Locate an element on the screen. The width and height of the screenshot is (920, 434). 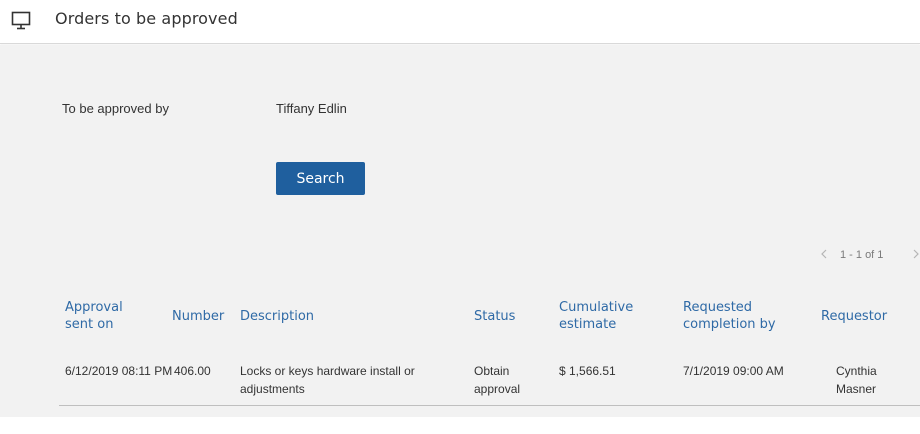
approver-name: Tiffany Edlin is located at coordinates (311, 108).